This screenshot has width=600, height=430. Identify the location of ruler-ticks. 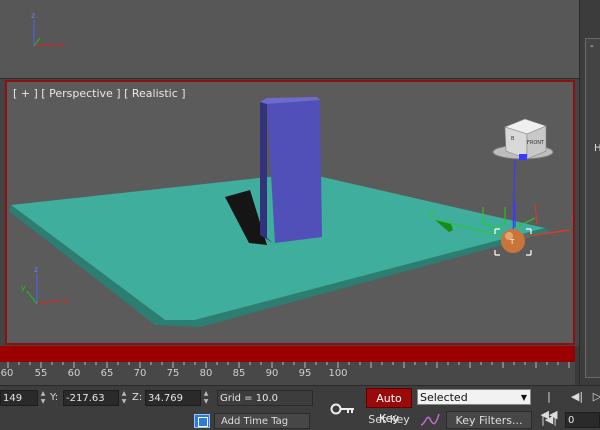
(288, 365).